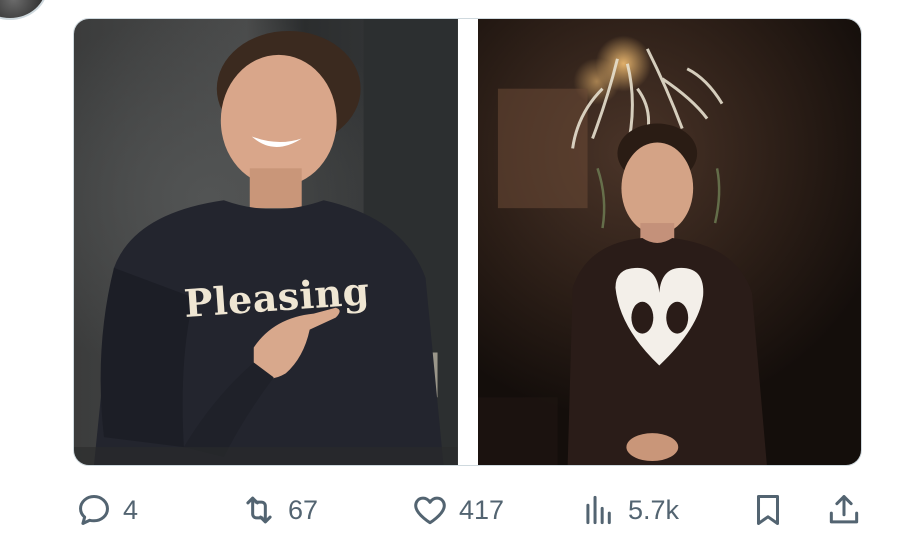 The image size is (900, 557). Describe the element at coordinates (131, 509) in the screenshot. I see `reply-count: 4` at that location.